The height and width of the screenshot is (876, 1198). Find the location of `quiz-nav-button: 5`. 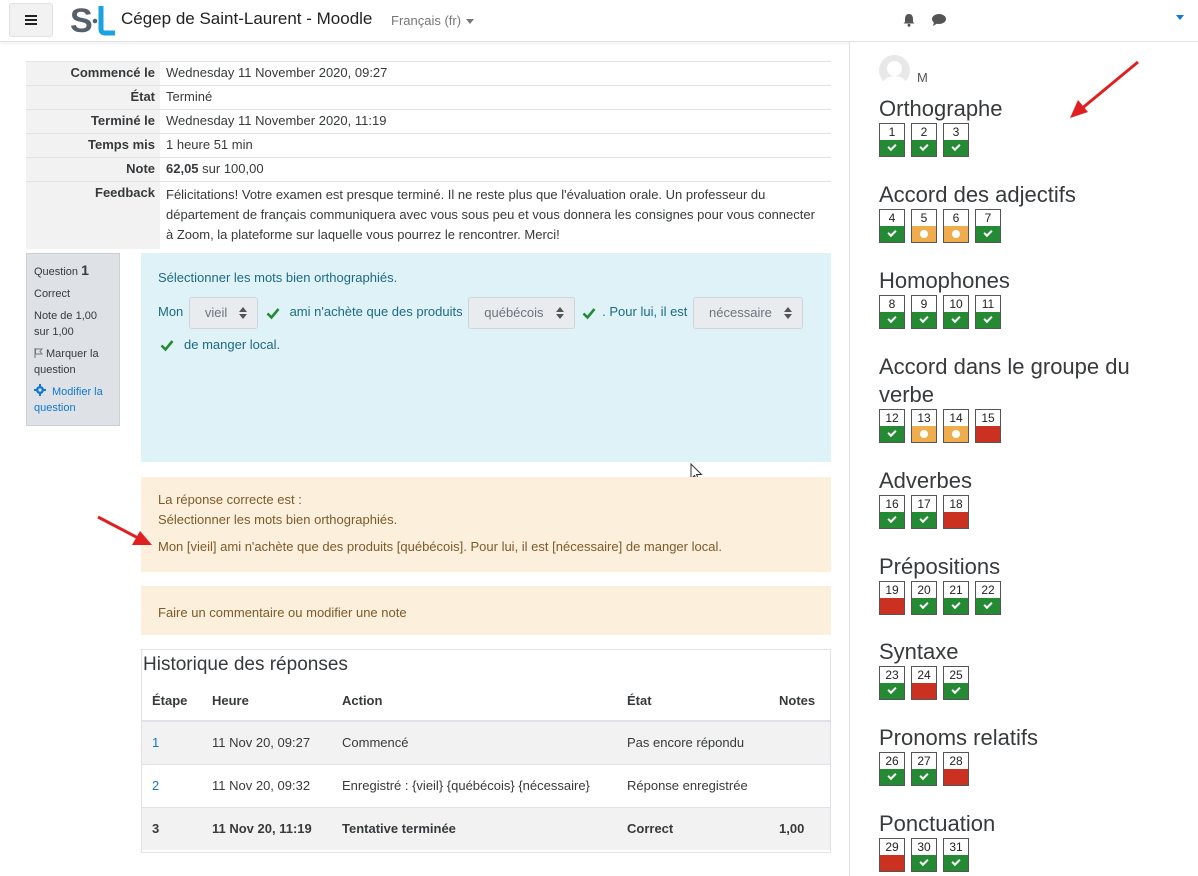

quiz-nav-button: 5 is located at coordinates (924, 226).